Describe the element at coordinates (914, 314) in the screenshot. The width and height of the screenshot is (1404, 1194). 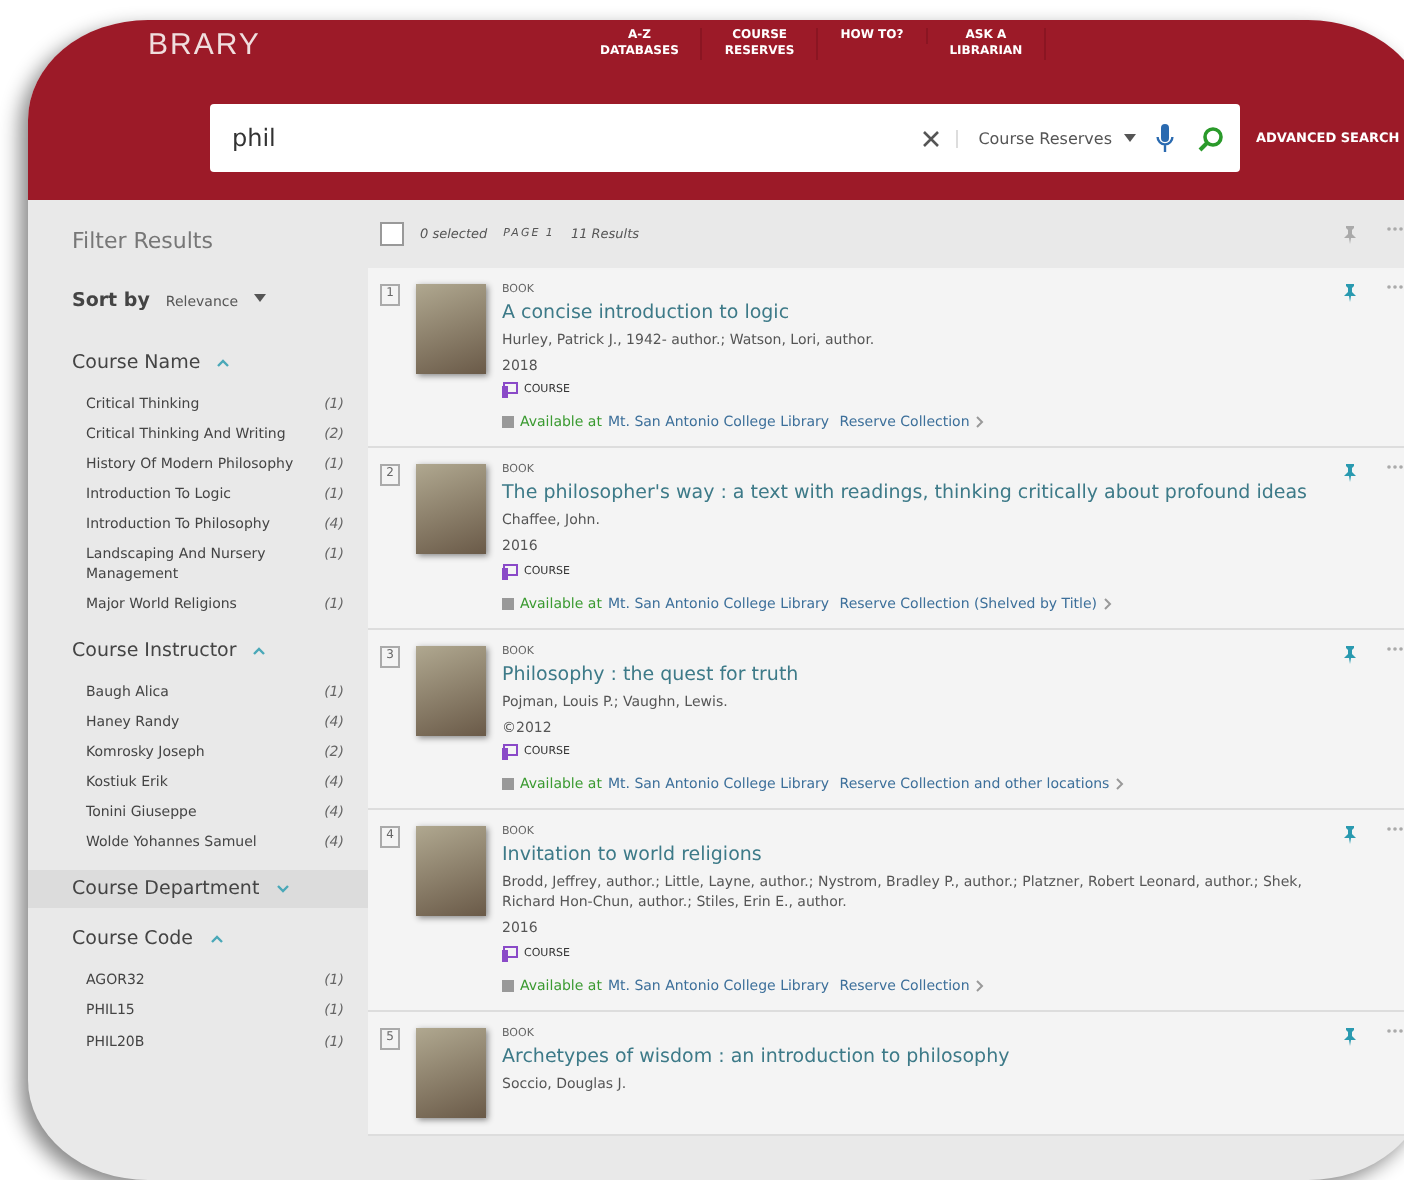
I see `result-title: A concise introduction to logic` at that location.